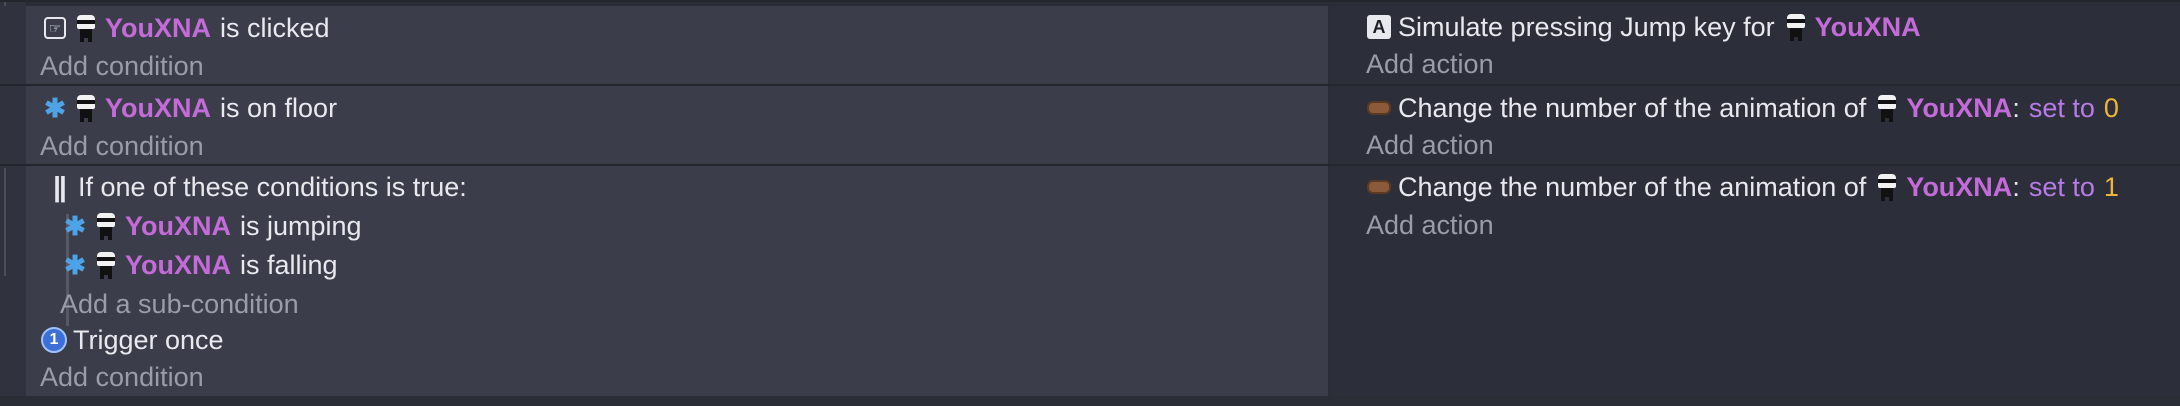 The height and width of the screenshot is (406, 2180). What do you see at coordinates (13, 198) in the screenshot?
I see `event-gutter` at bounding box center [13, 198].